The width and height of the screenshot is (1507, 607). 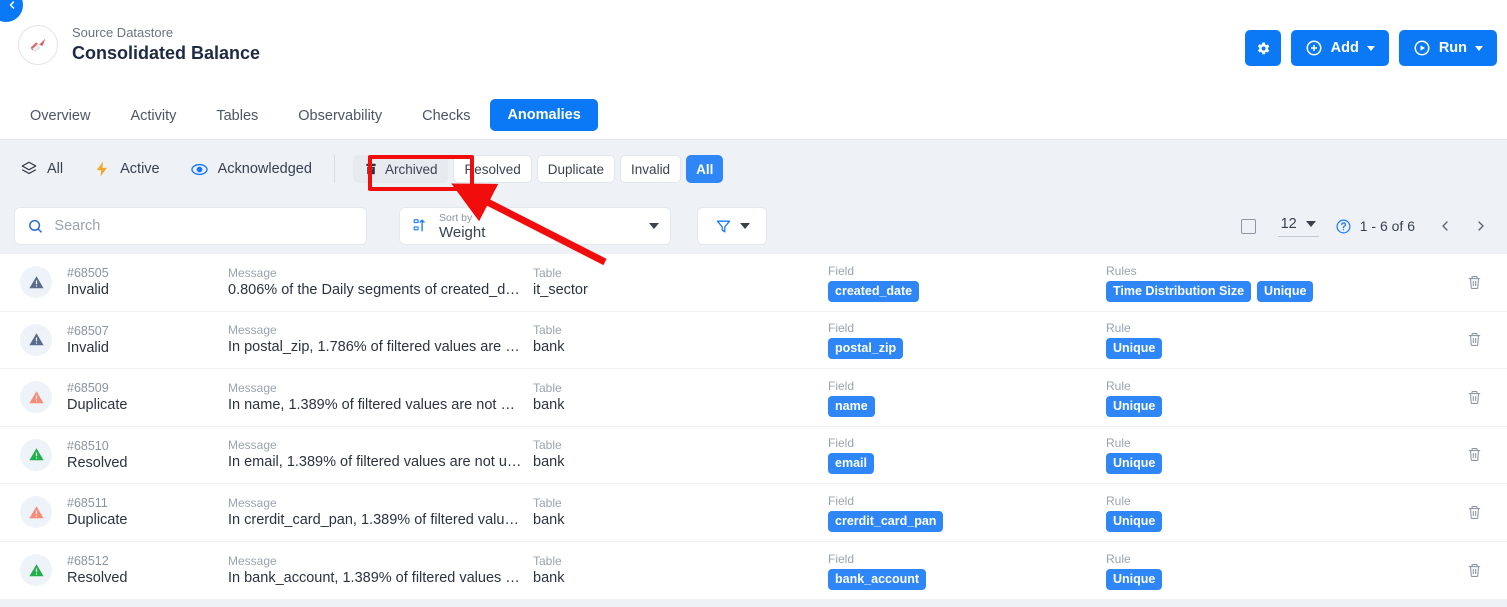 What do you see at coordinates (237, 116) in the screenshot?
I see `tab-tables: Tables` at bounding box center [237, 116].